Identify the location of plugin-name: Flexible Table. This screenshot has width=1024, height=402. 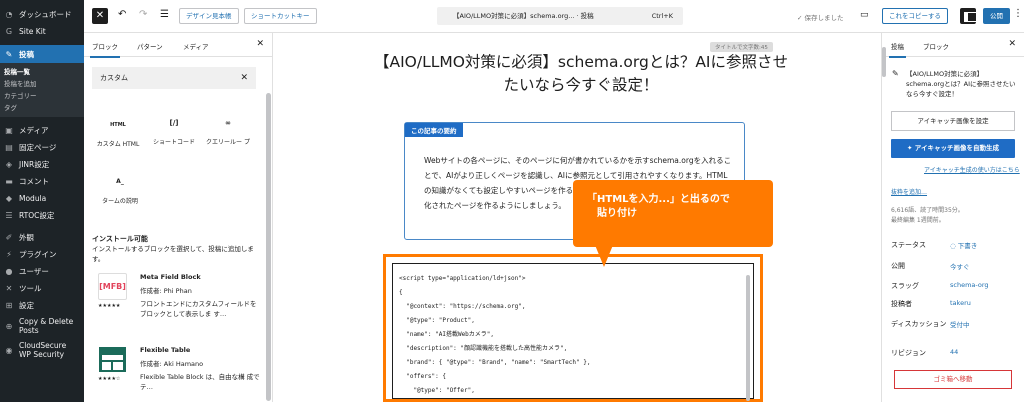
(165, 350).